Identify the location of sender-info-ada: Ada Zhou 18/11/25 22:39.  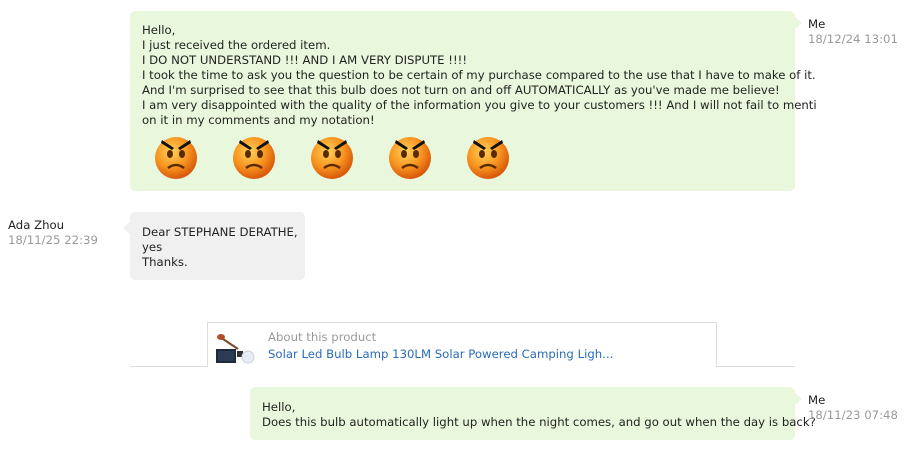
(53, 233).